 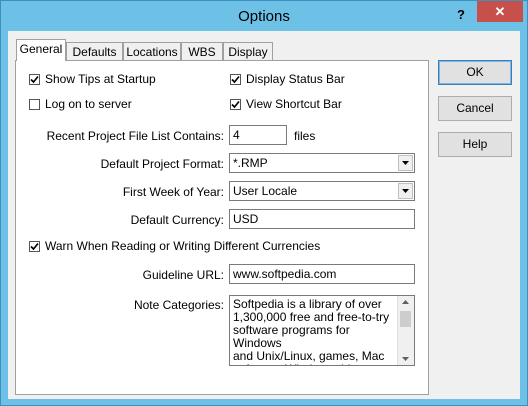 I want to click on display-status-bar-checkbox: Display Status Bar, so click(x=287, y=79).